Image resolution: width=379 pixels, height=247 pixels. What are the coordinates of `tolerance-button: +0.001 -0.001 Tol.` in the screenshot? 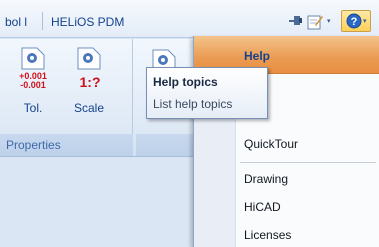 It's located at (33, 82).